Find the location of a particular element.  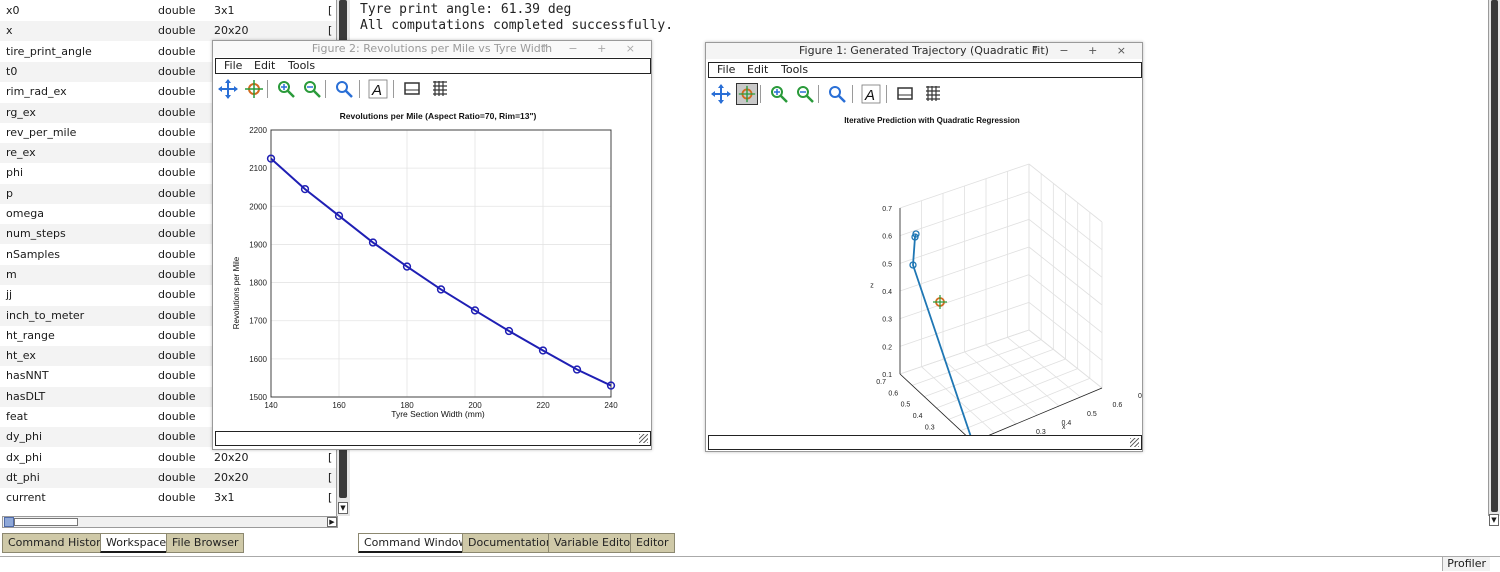

scroll-right-arrow-icon: ▶ is located at coordinates (332, 522).